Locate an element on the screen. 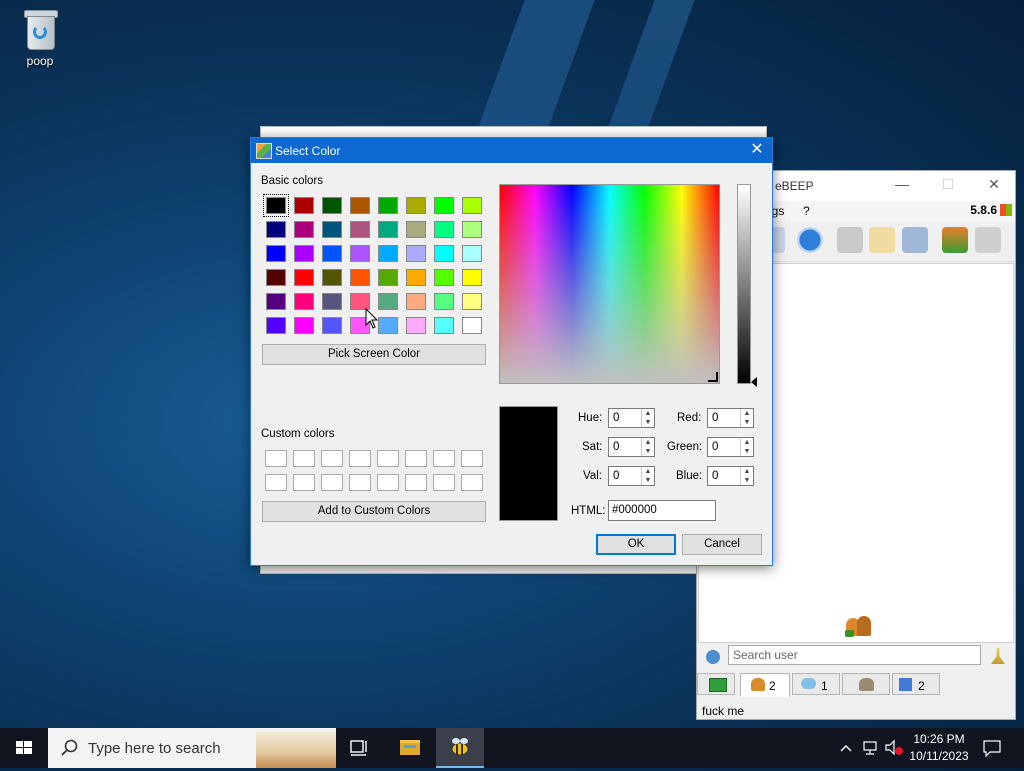  pencil-icon is located at coordinates (882, 240).